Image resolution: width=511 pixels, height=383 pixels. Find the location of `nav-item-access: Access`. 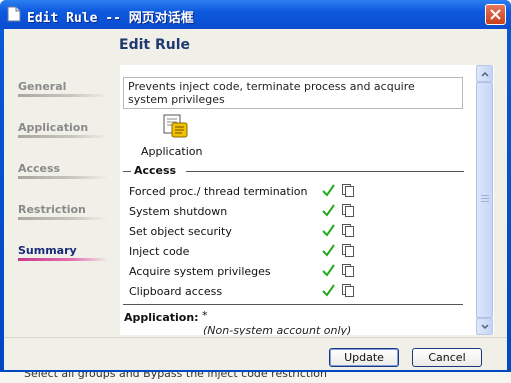

nav-item-access: Access is located at coordinates (39, 168).